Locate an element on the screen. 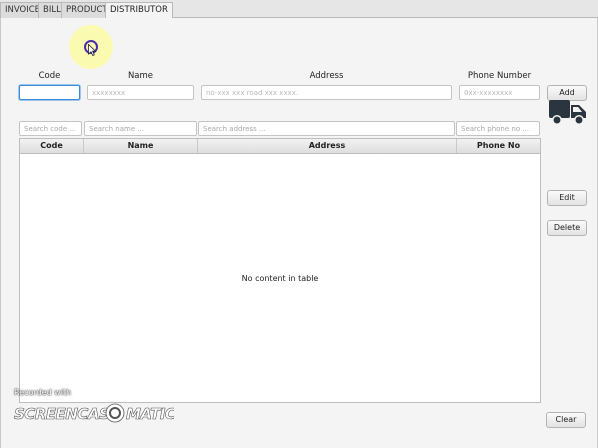 Image resolution: width=598 pixels, height=448 pixels. svg-text: SCREENCAST is located at coordinates (67, 414).